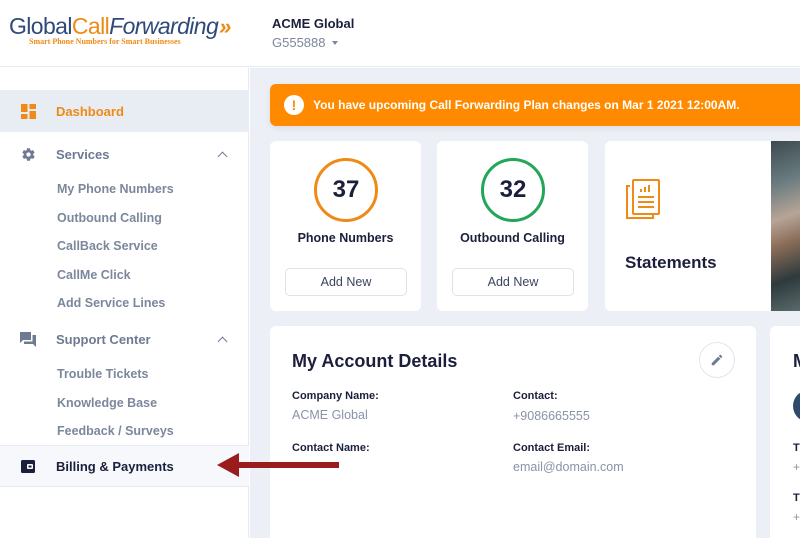 The width and height of the screenshot is (800, 538). I want to click on chat-icon, so click(28, 339).